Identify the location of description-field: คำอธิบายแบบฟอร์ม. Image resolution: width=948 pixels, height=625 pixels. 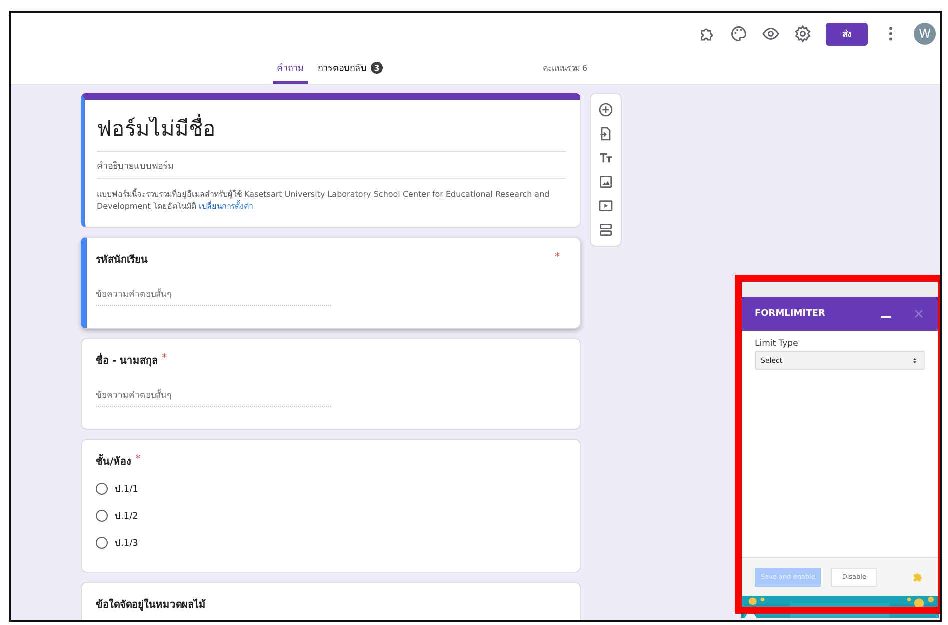
(331, 165).